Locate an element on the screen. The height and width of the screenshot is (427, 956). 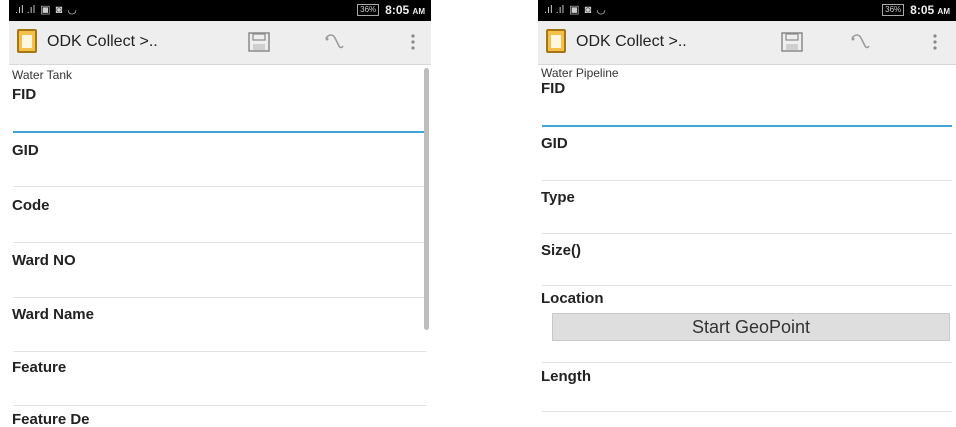
field-input-ward-name is located at coordinates (220, 351).